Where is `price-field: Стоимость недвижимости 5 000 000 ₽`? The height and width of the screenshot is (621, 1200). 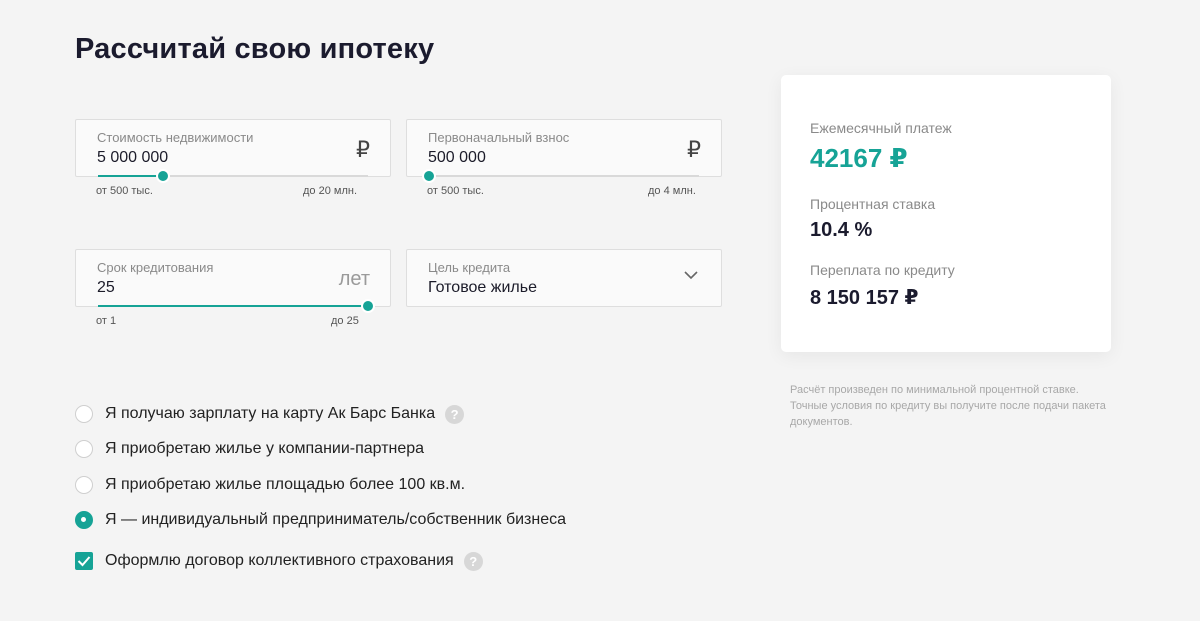 price-field: Стоимость недвижимости 5 000 000 ₽ is located at coordinates (233, 151).